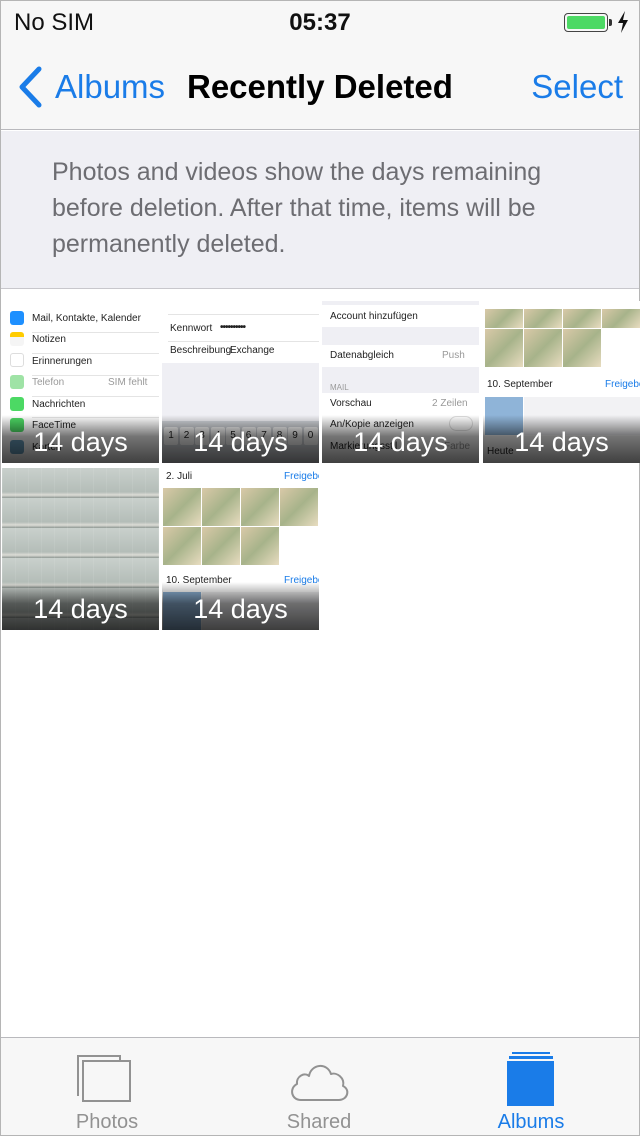 Image resolution: width=640 pixels, height=1136 pixels. Describe the element at coordinates (80, 549) in the screenshot. I see `deleted-photo-thumbnail: 14 days` at that location.